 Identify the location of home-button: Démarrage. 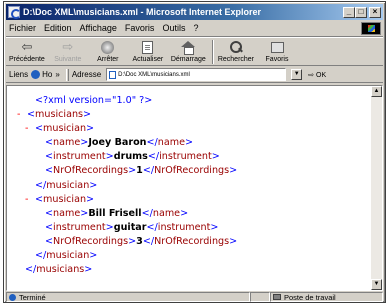
(188, 51).